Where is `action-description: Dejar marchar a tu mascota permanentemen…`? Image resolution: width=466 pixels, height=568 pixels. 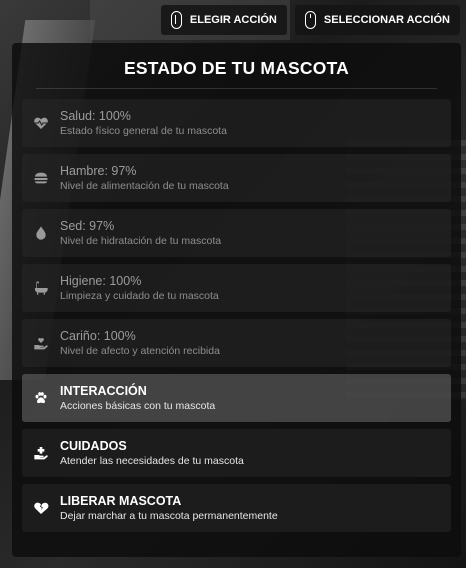
action-description: Dejar marchar a tu mascota permanentemen… is located at coordinates (169, 515).